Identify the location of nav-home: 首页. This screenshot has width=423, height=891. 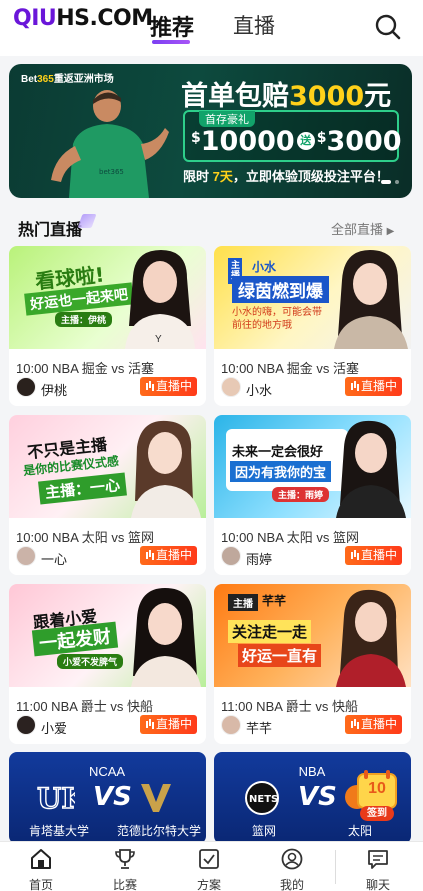
(41, 866).